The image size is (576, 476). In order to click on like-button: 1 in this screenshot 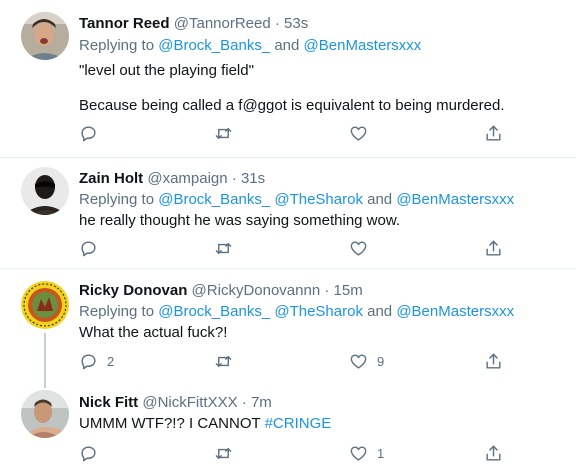, I will do `click(366, 453)`.